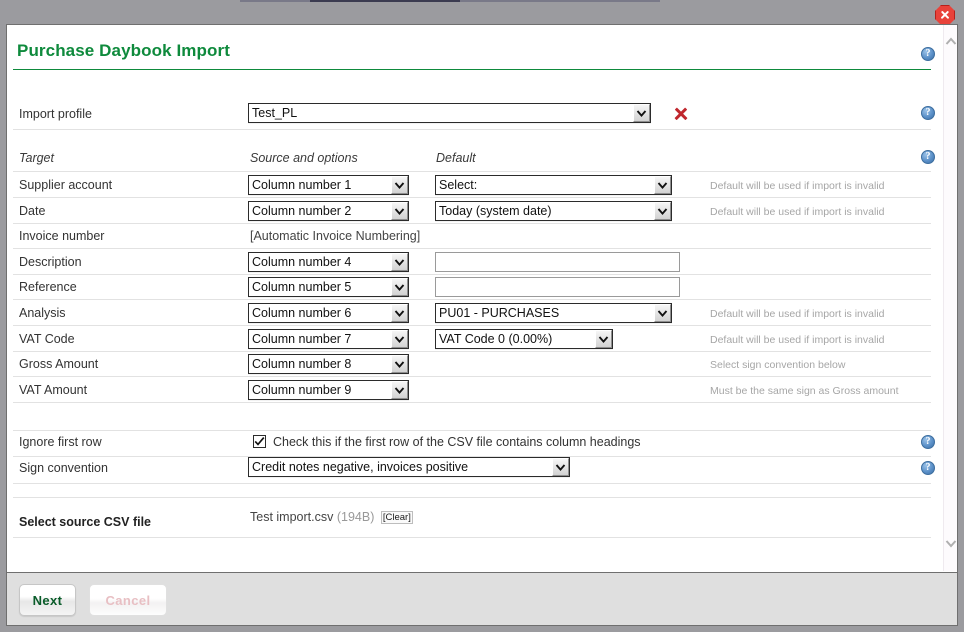 The image size is (964, 632). Describe the element at coordinates (553, 185) in the screenshot. I see `default-select: Select:` at that location.